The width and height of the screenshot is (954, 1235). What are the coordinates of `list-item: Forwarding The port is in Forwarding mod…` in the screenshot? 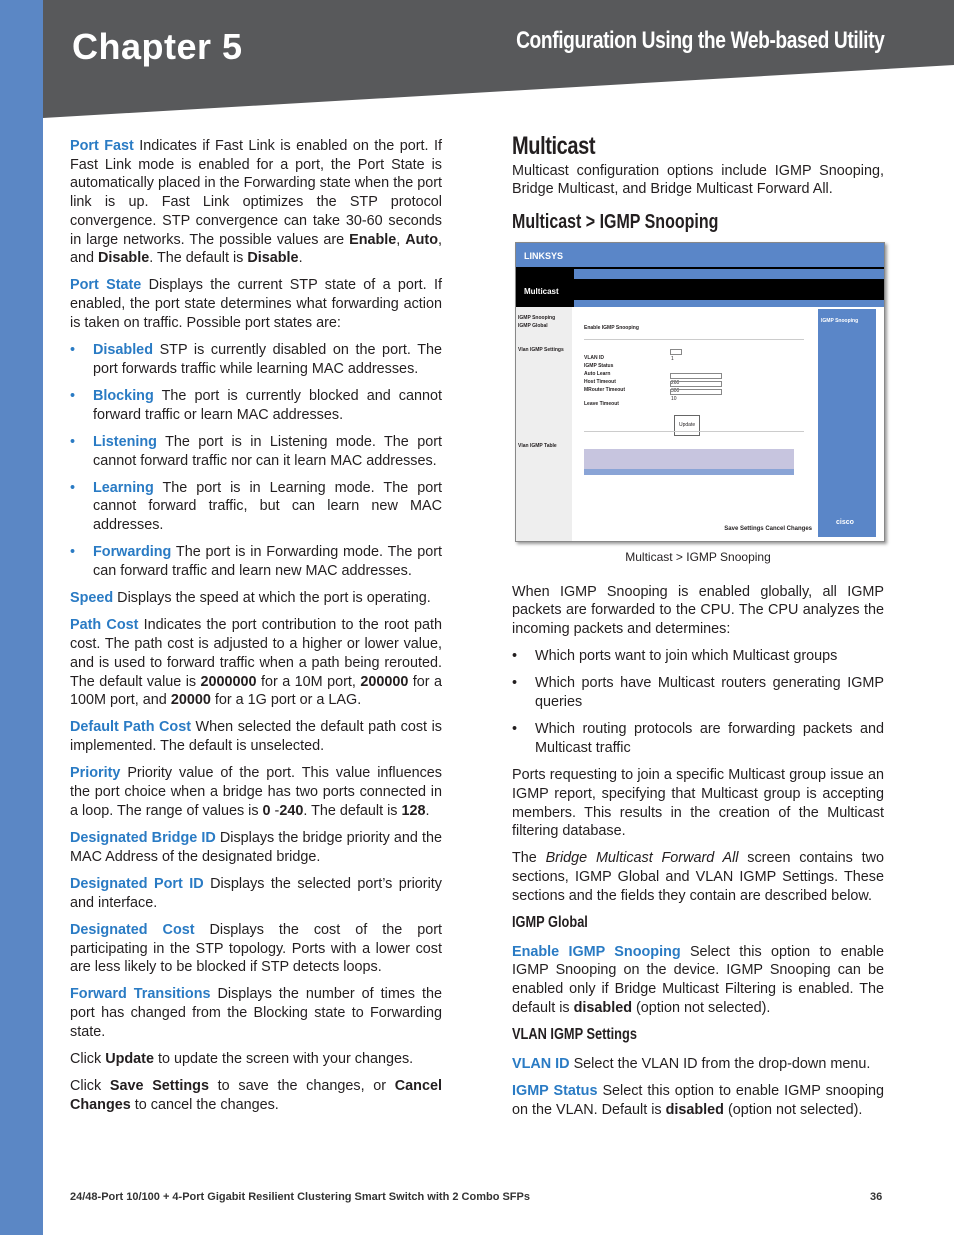 It's located at (256, 561).